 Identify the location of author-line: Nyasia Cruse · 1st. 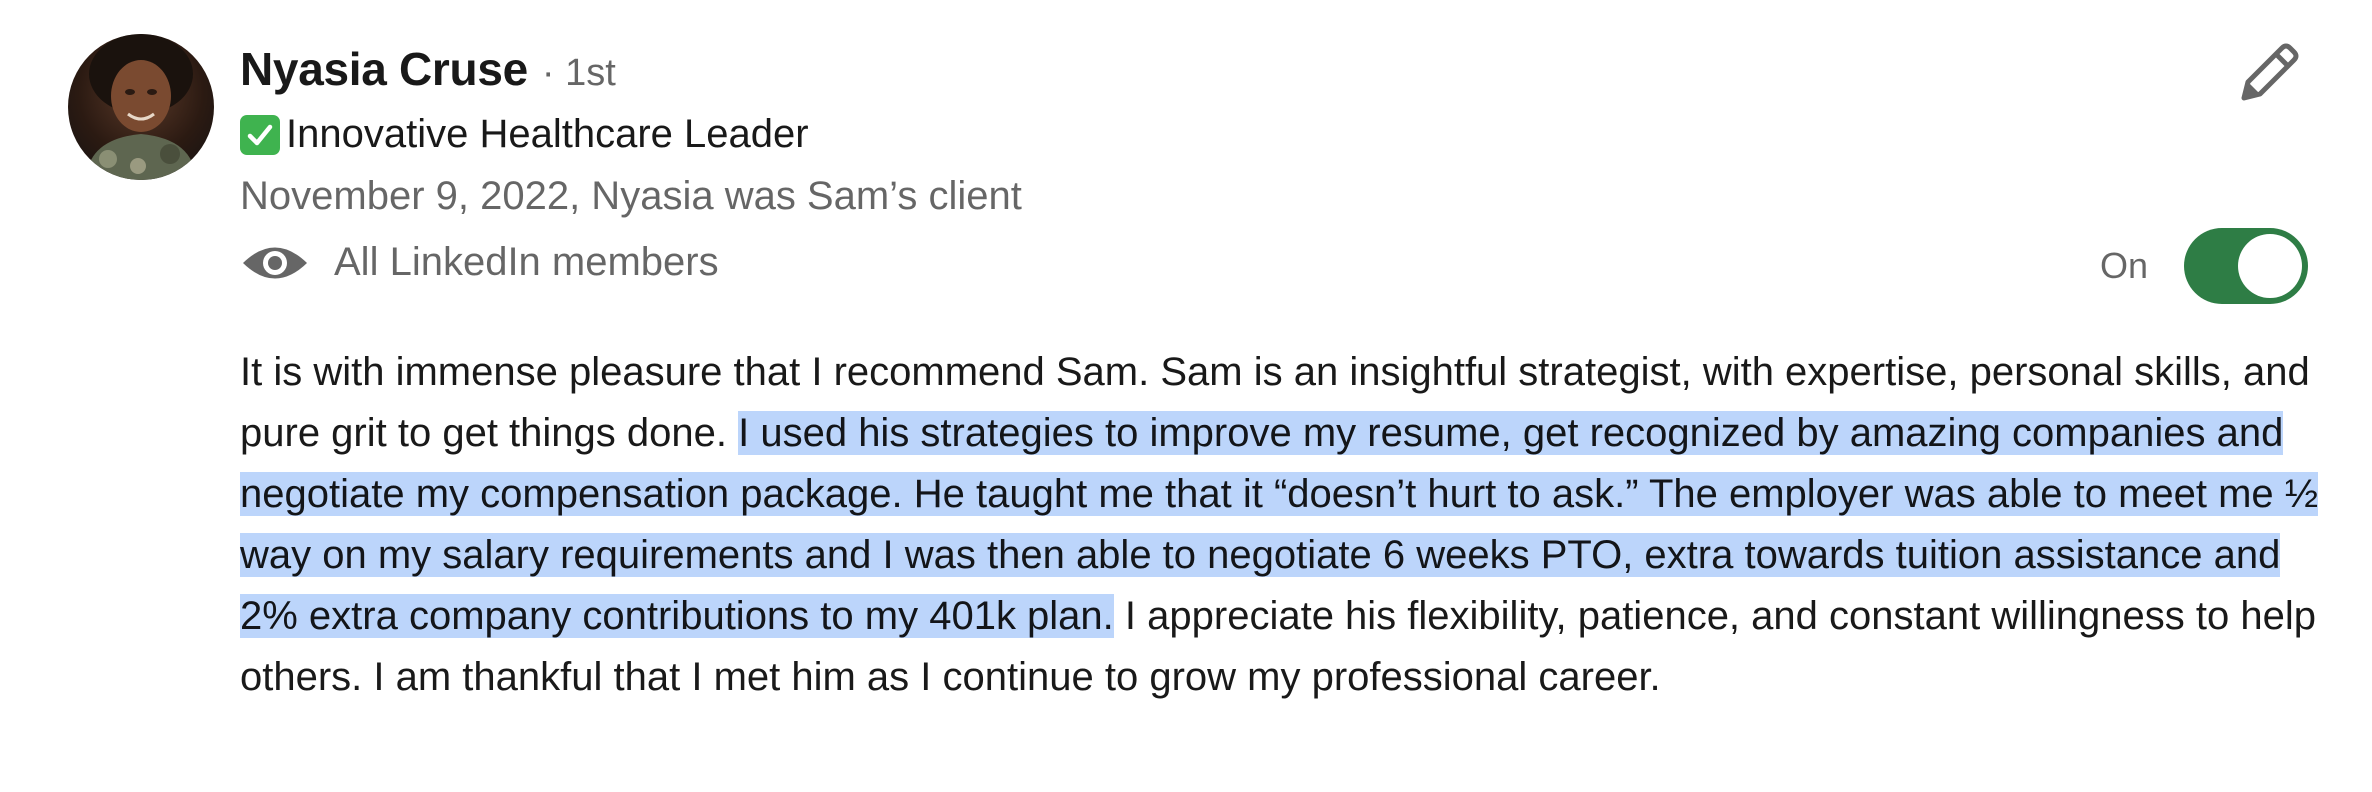
(428, 72).